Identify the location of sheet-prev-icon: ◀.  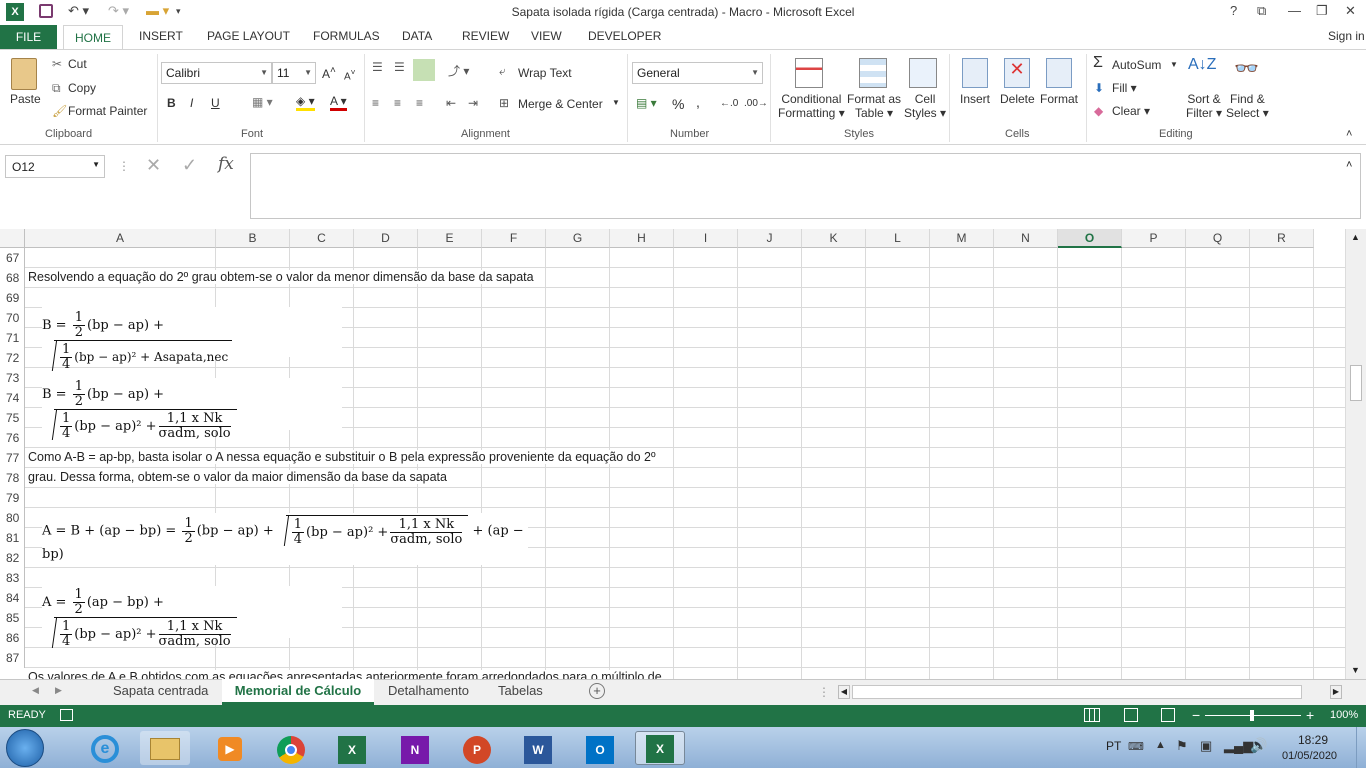
(35, 690).